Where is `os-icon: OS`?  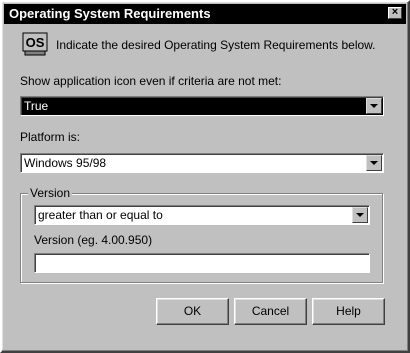
os-icon: OS is located at coordinates (35, 44).